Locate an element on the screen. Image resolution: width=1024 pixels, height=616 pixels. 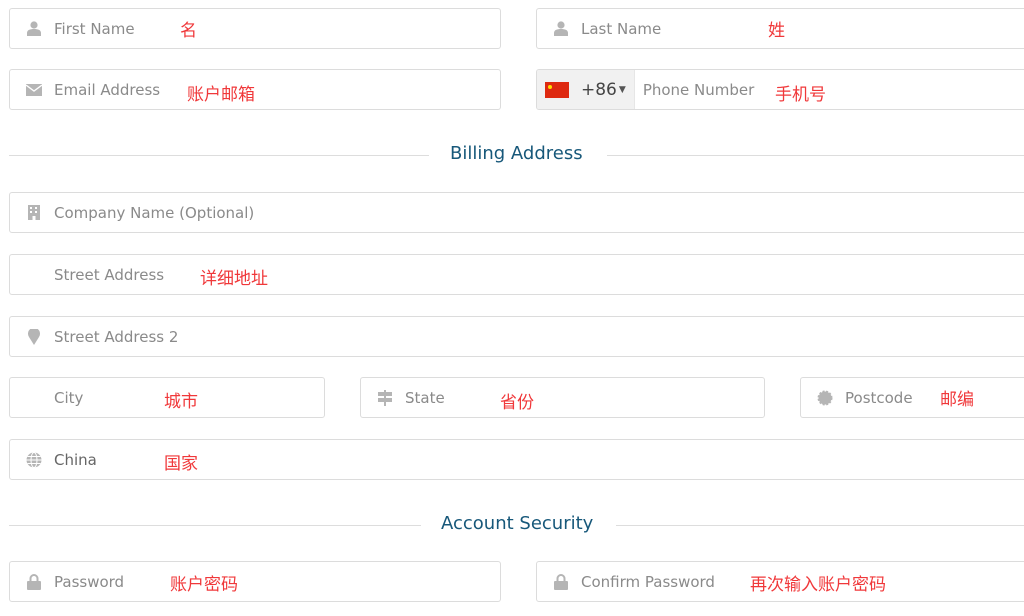
street-annotation: 详细地址 is located at coordinates (234, 279).